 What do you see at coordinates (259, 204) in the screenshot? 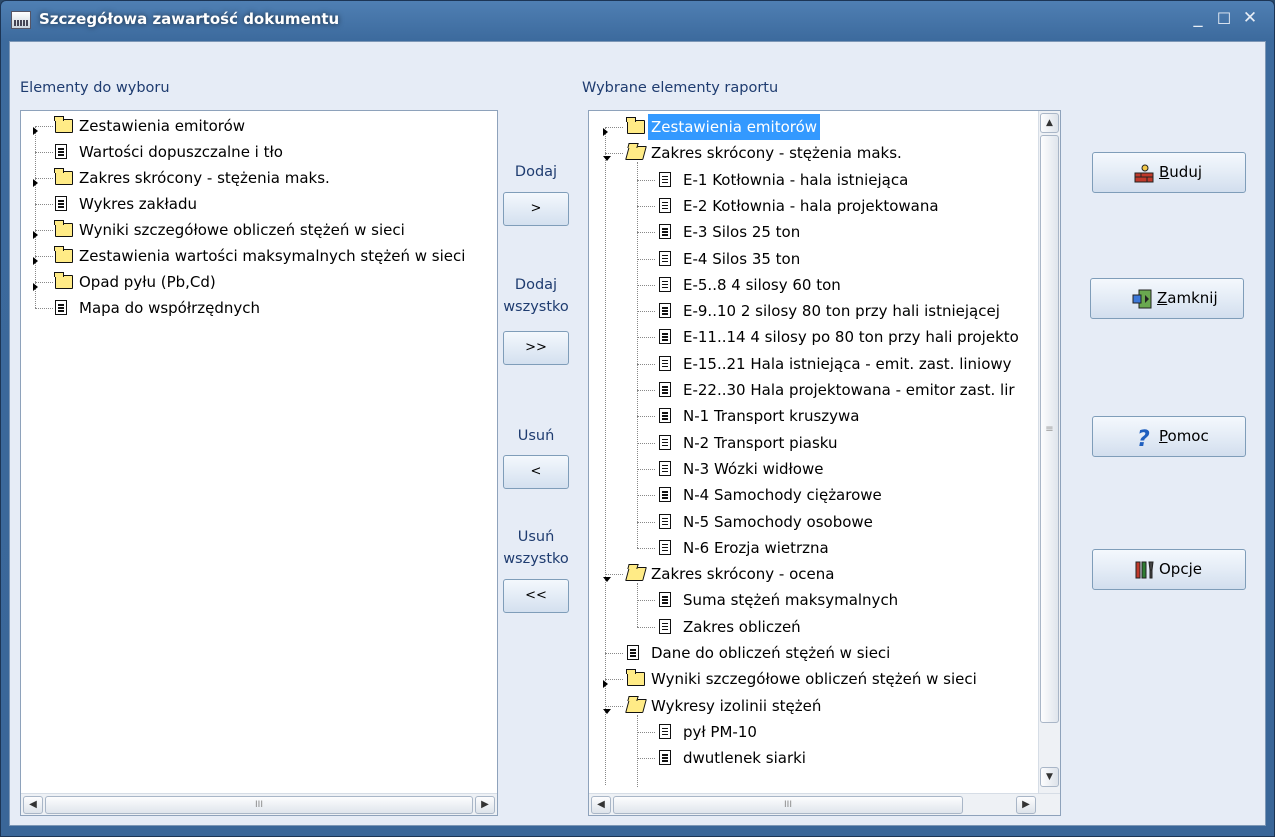
I see `tree-item: Wykres zakładu` at bounding box center [259, 204].